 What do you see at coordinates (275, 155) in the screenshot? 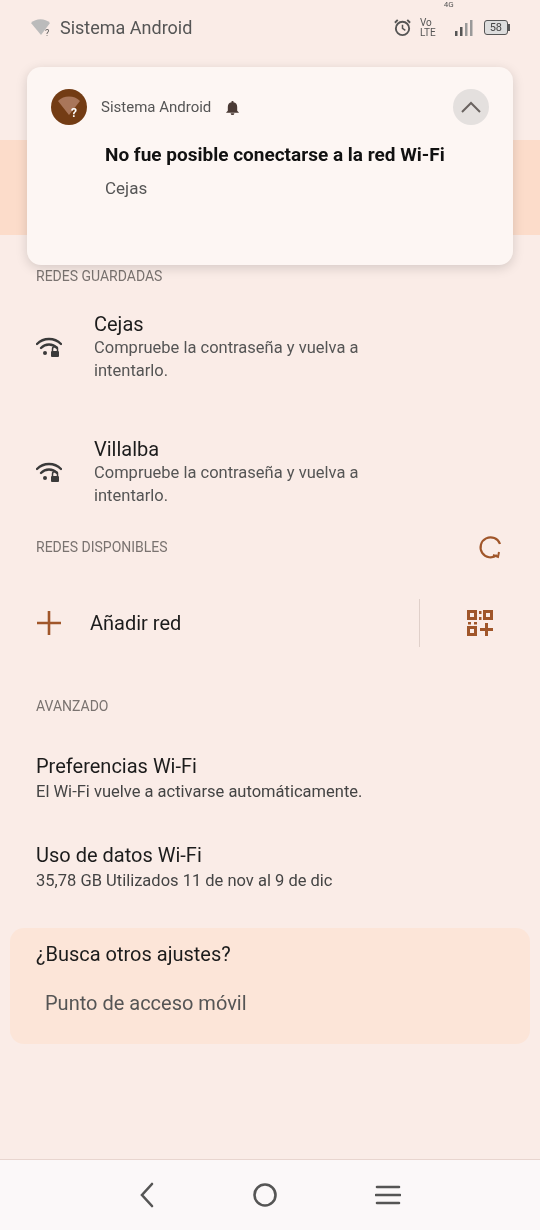
I see `notification-title: No fue posible conectarse a la red Wi-Fi` at bounding box center [275, 155].